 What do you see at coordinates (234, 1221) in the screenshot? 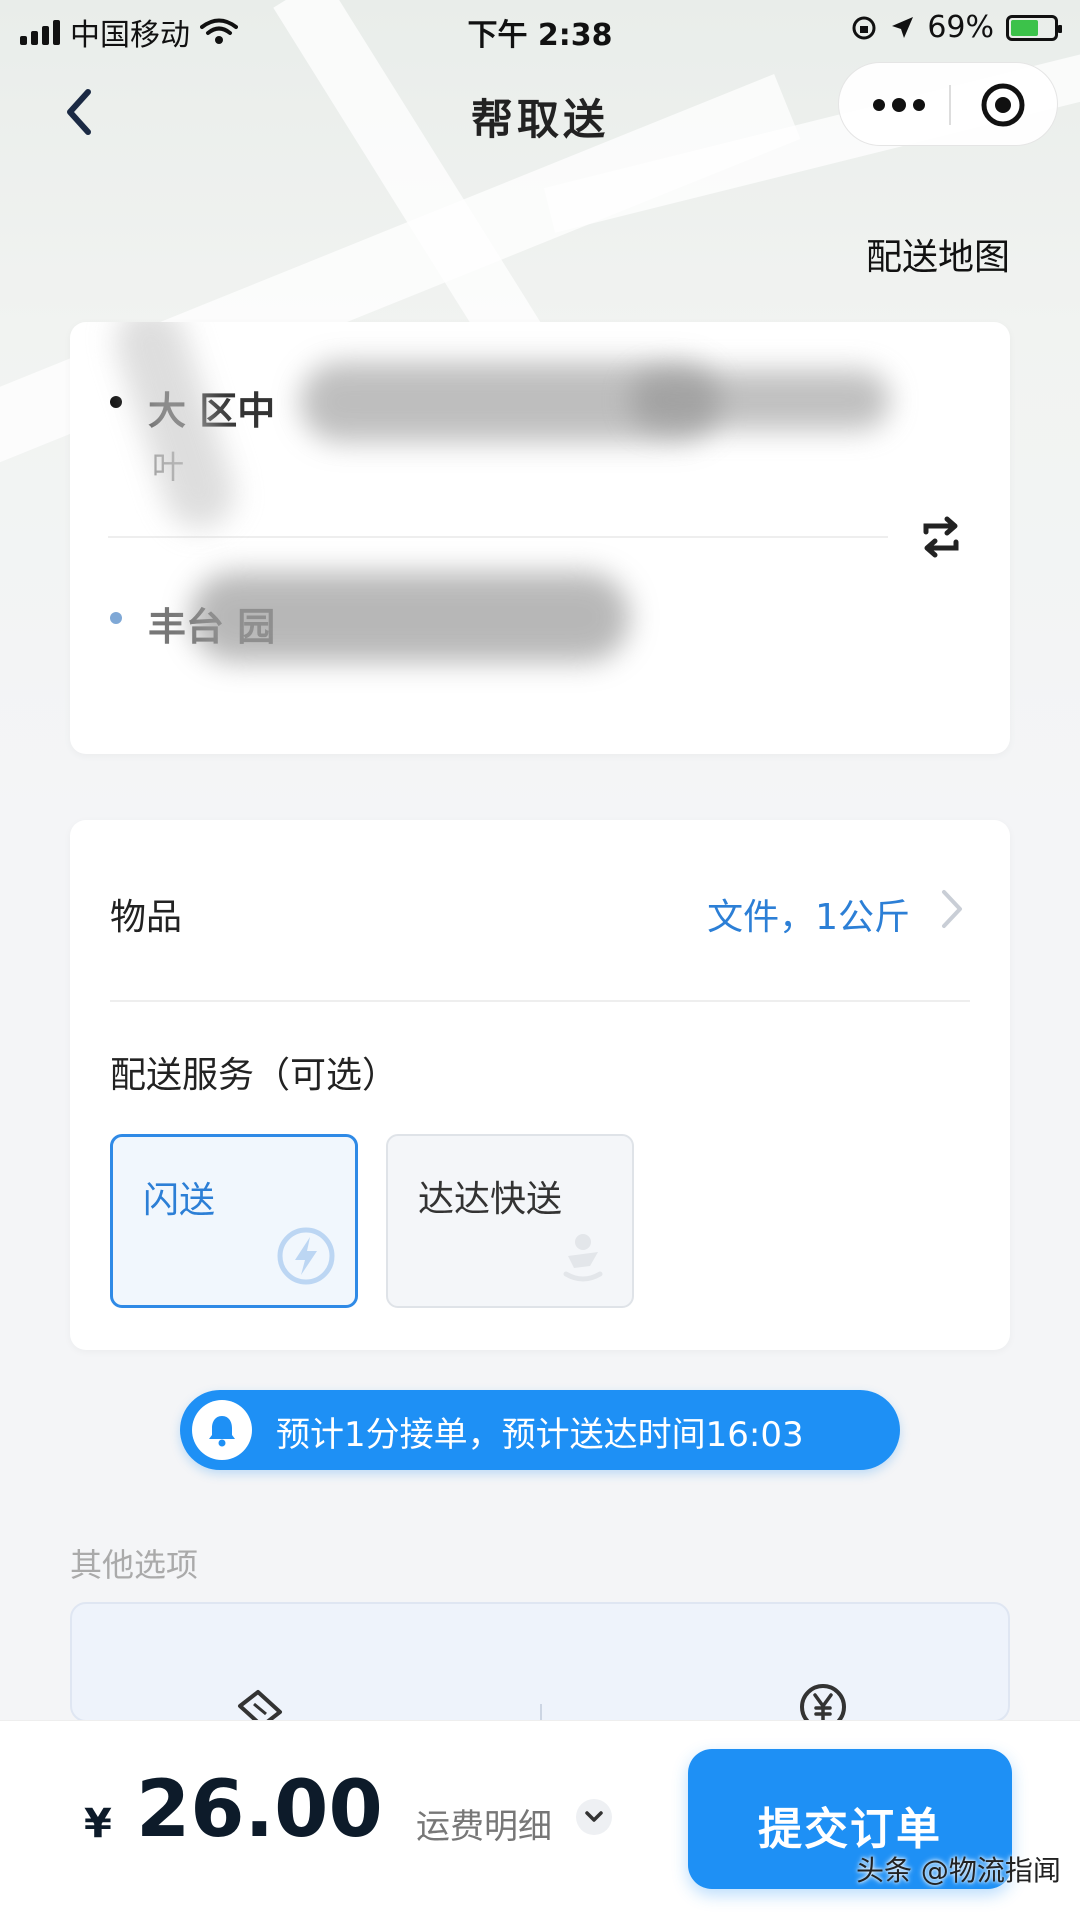
I see `service-option-shansong: 闪送` at bounding box center [234, 1221].